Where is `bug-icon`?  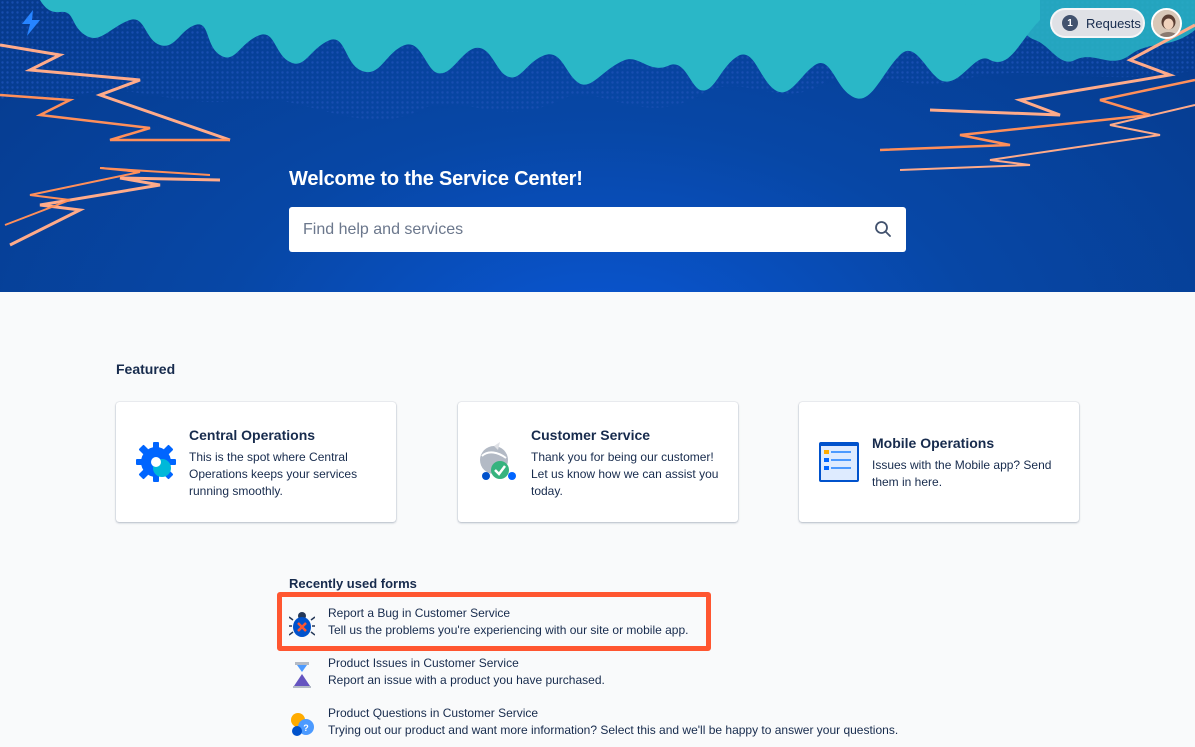
bug-icon is located at coordinates (302, 624).